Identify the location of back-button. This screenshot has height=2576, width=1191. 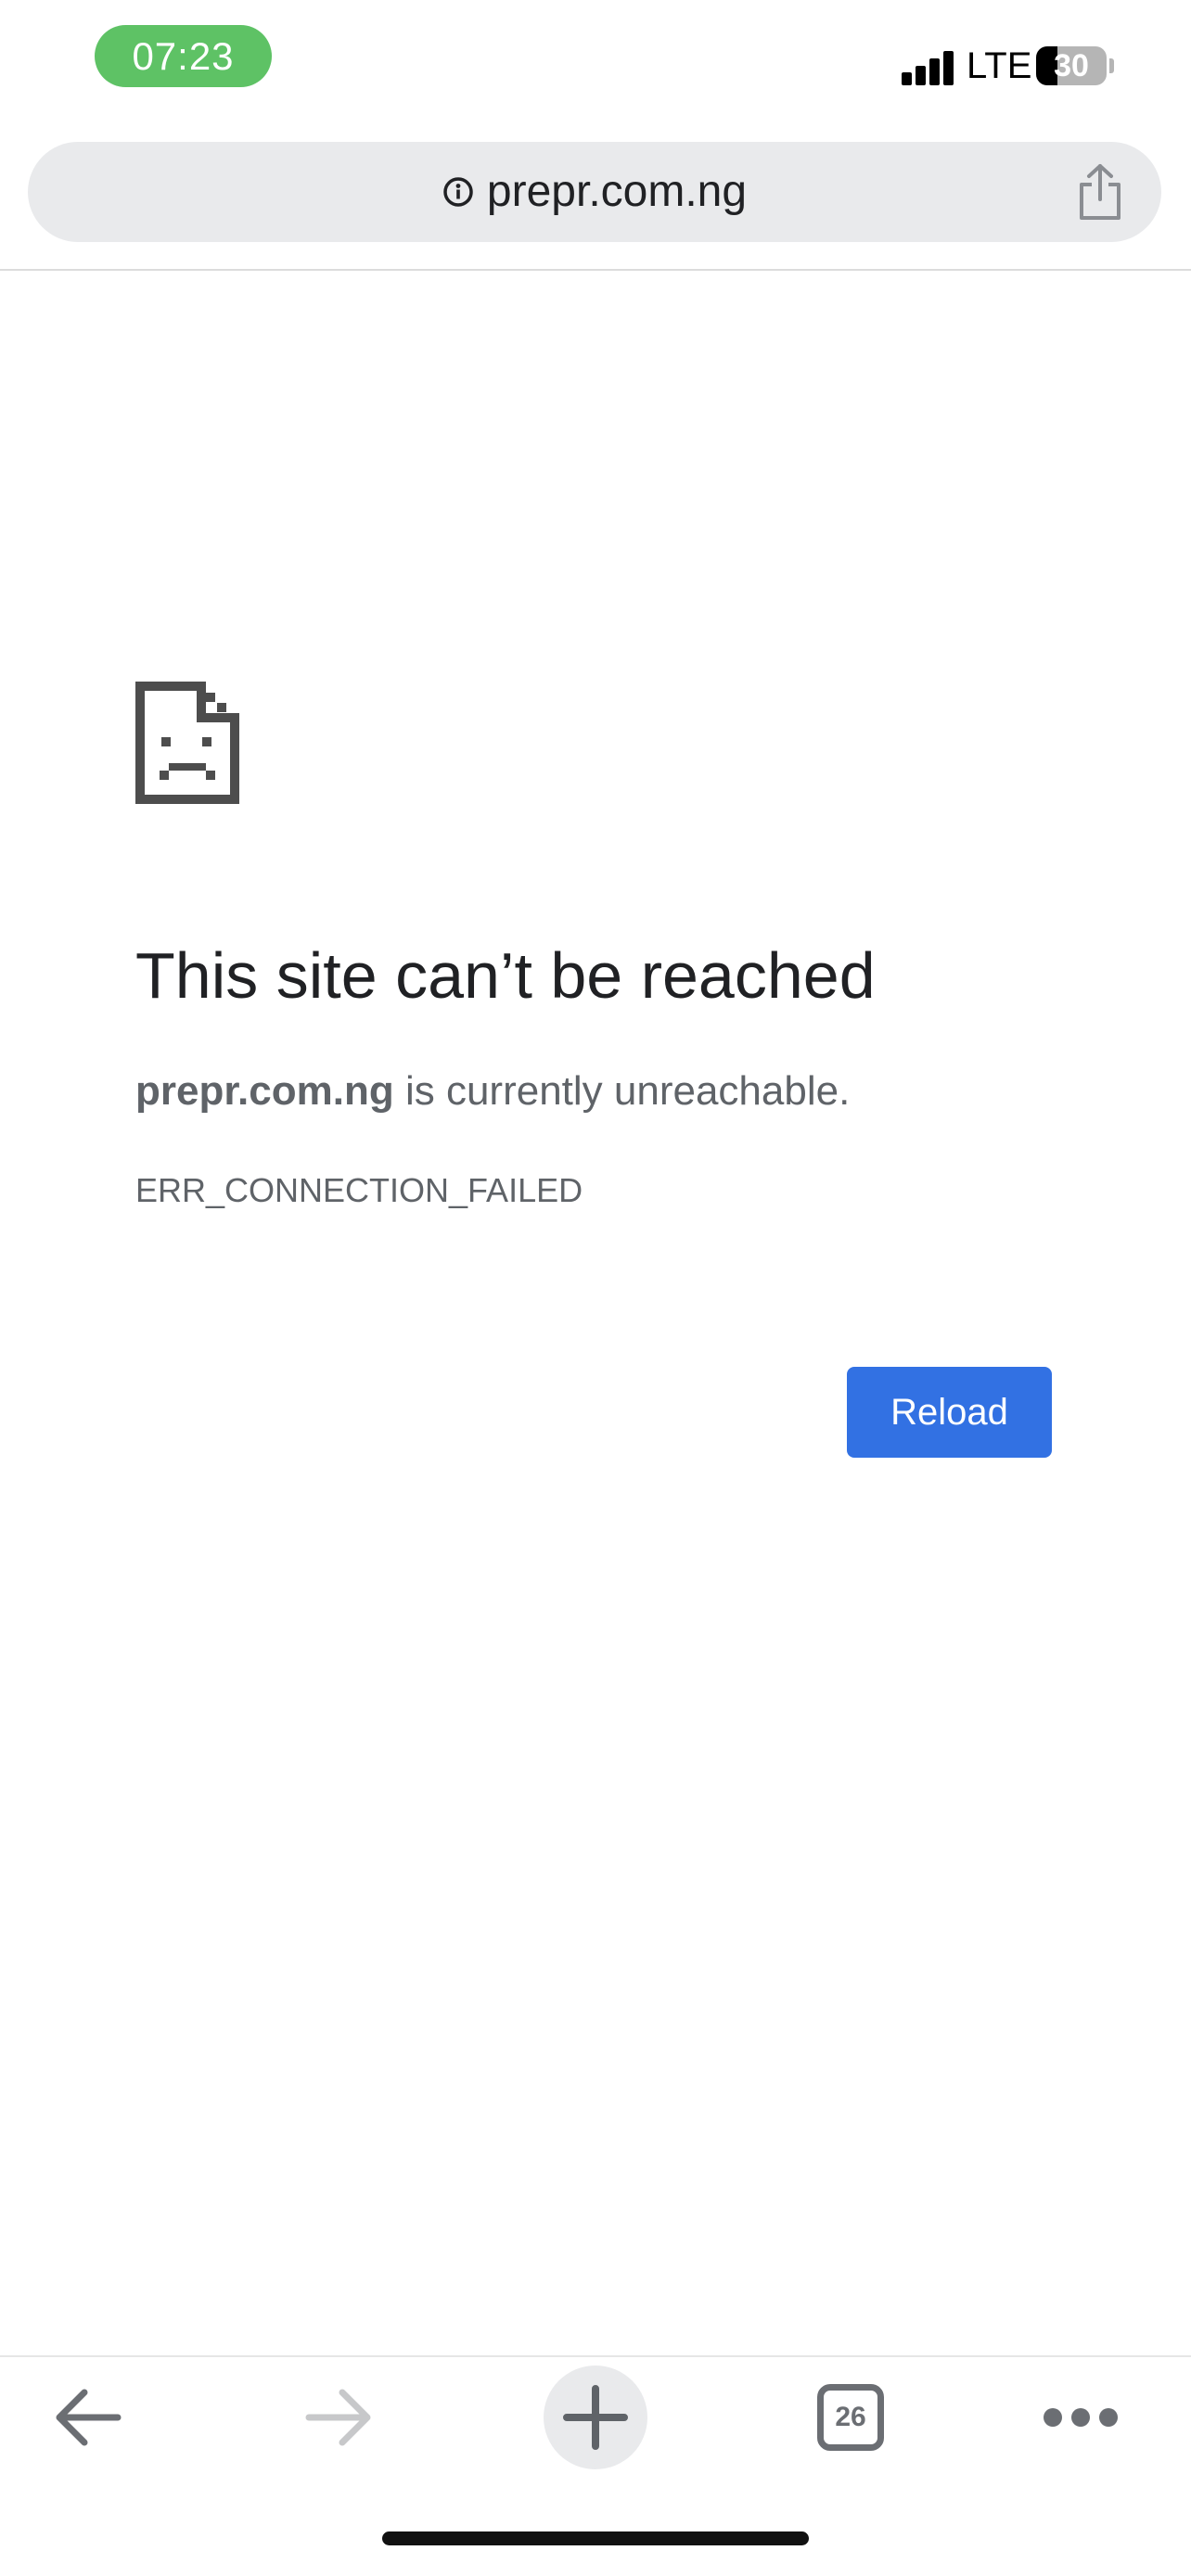
(88, 2418).